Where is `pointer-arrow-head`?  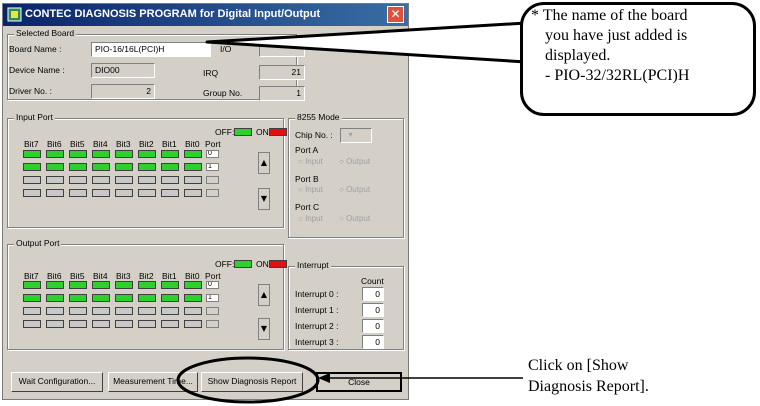
pointer-arrow-head is located at coordinates (324, 378).